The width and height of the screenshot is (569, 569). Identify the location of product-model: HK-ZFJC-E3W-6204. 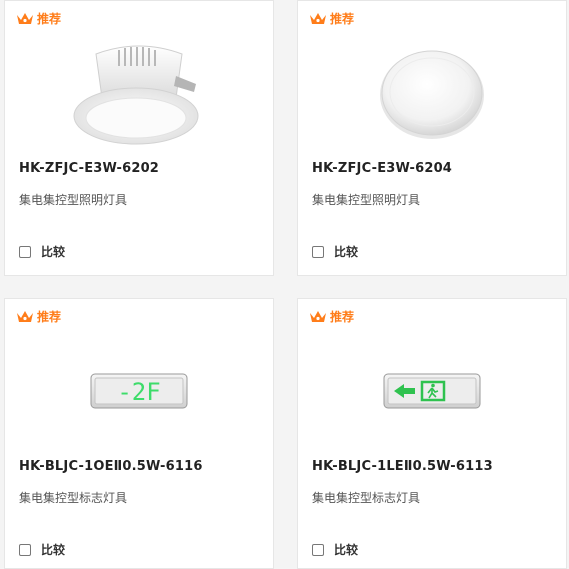
(382, 168).